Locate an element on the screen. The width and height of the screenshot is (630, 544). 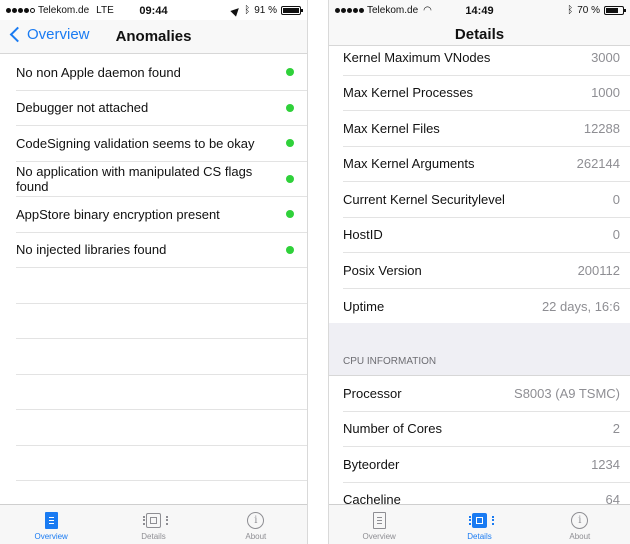
list-item-label: AppStore binary encryption present is located at coordinates (118, 214).